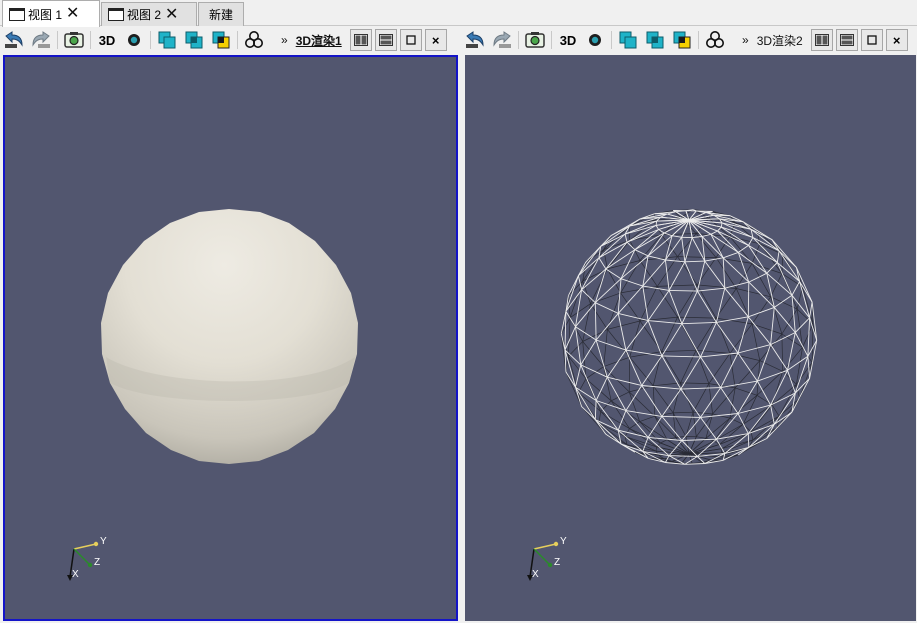  I want to click on close-view-label: ×, so click(896, 40).